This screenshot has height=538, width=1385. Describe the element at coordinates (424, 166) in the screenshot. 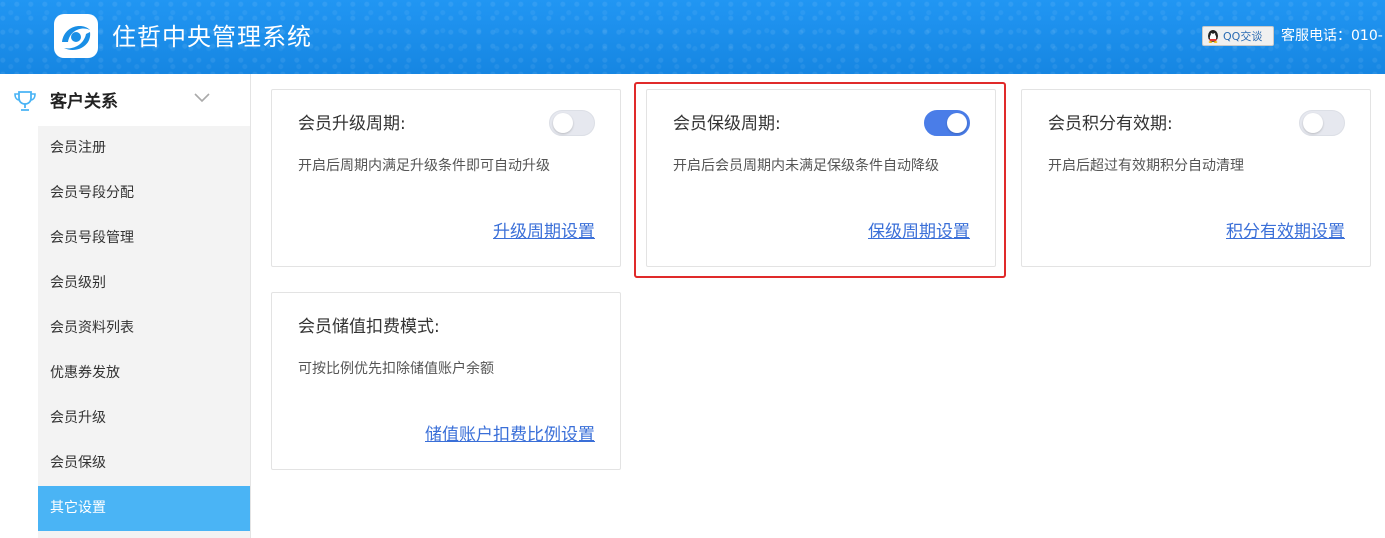

I see `card-description: 开启后周期内满足升级条件即可自动升级` at that location.